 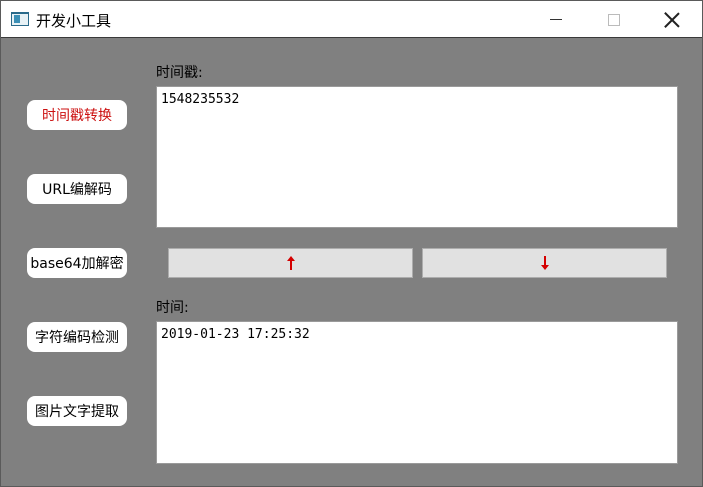 I want to click on app-window-icon, so click(x=20, y=19).